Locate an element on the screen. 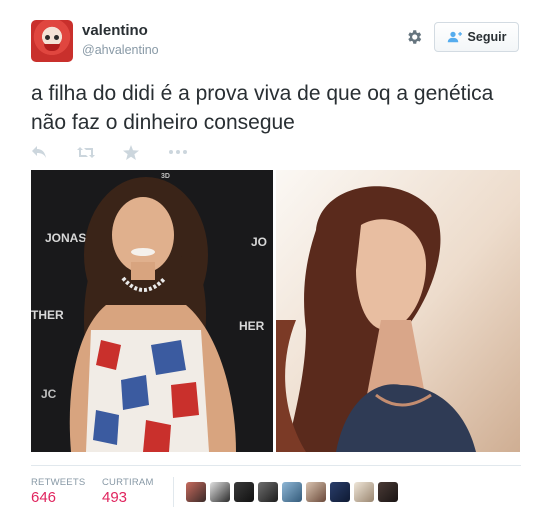  add-user-icon is located at coordinates (454, 37).